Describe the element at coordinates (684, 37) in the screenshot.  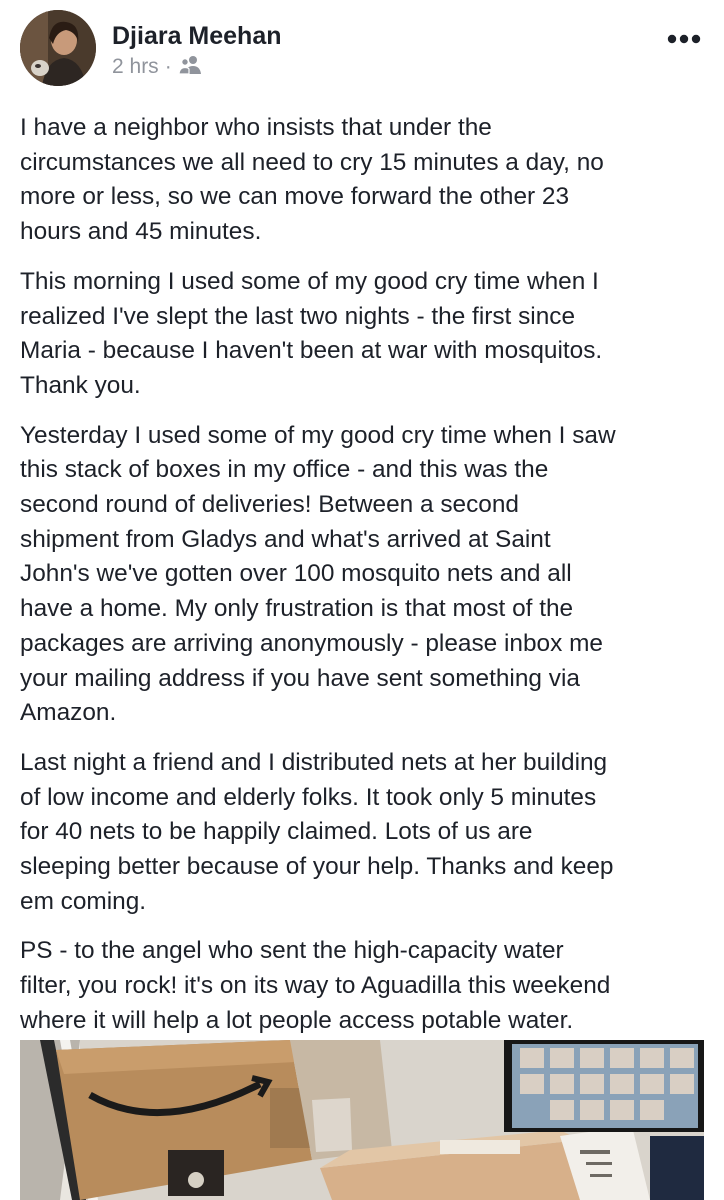
I see `more-options-icon` at that location.